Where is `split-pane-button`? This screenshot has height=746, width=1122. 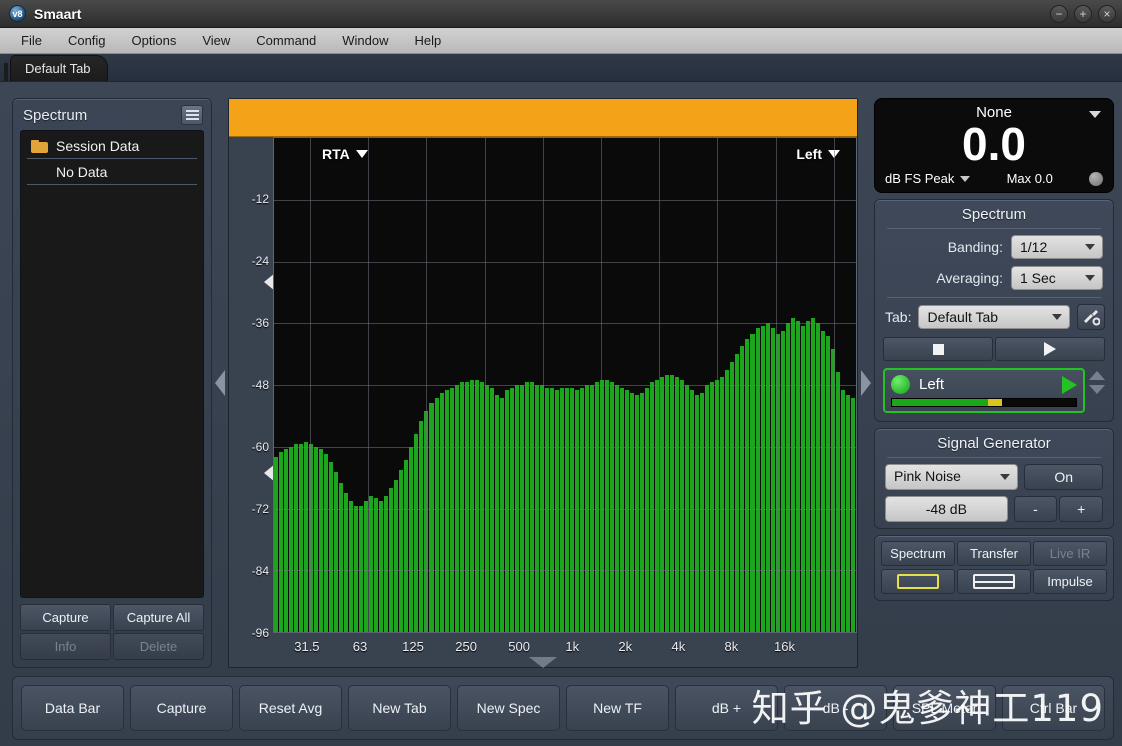
split-pane-button is located at coordinates (994, 581).